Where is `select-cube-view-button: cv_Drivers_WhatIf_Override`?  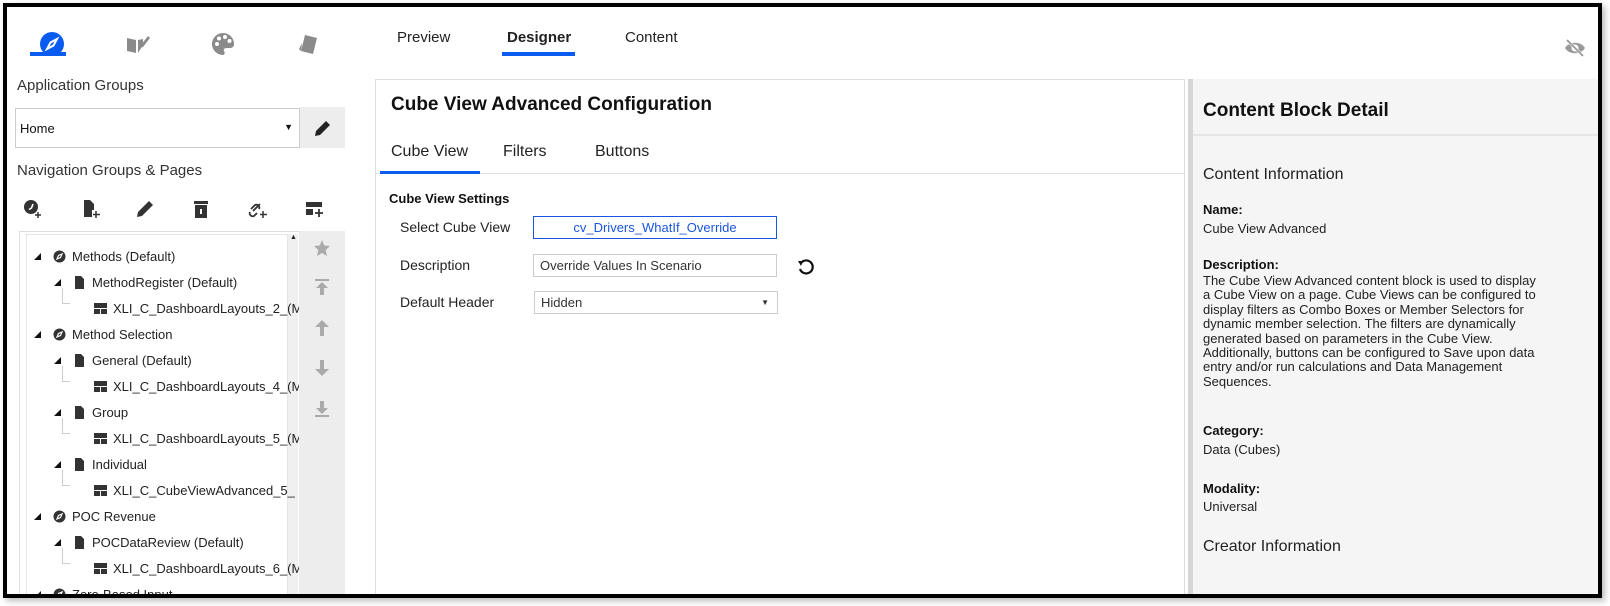
select-cube-view-button: cv_Drivers_WhatIf_Override is located at coordinates (655, 227).